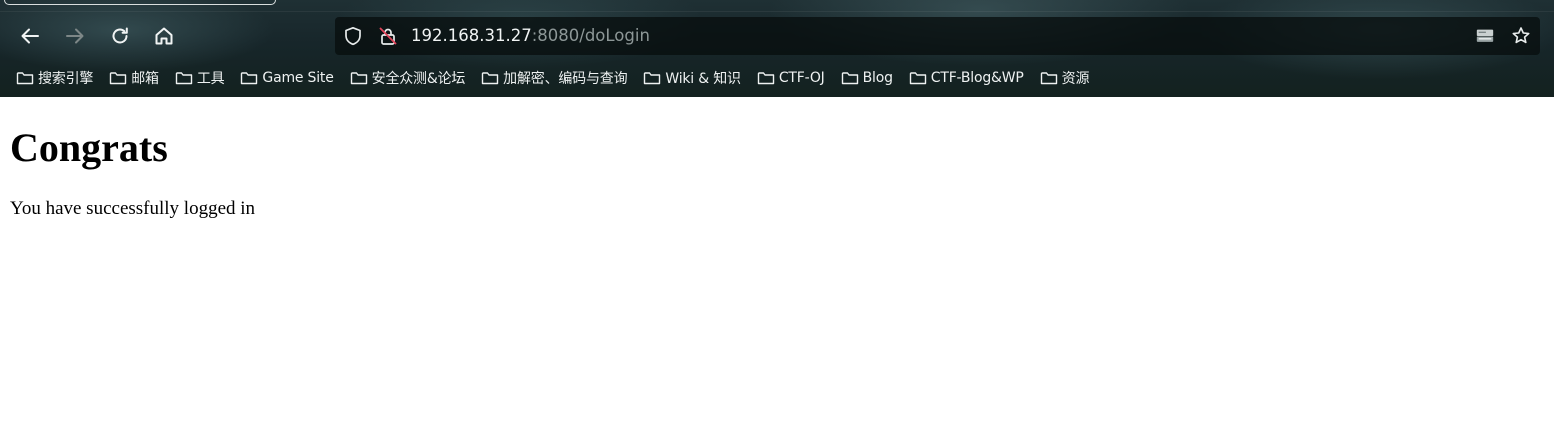  Describe the element at coordinates (777, 11) in the screenshot. I see `tabstrip-divider` at that location.